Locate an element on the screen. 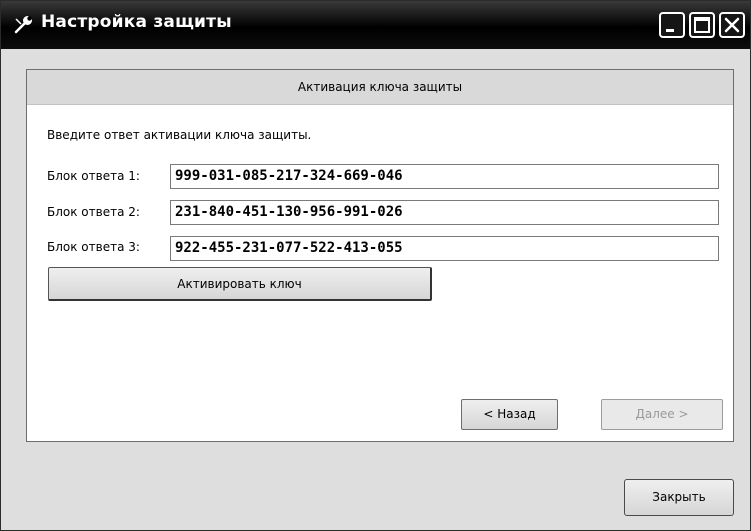  maximize-button is located at coordinates (702, 25).